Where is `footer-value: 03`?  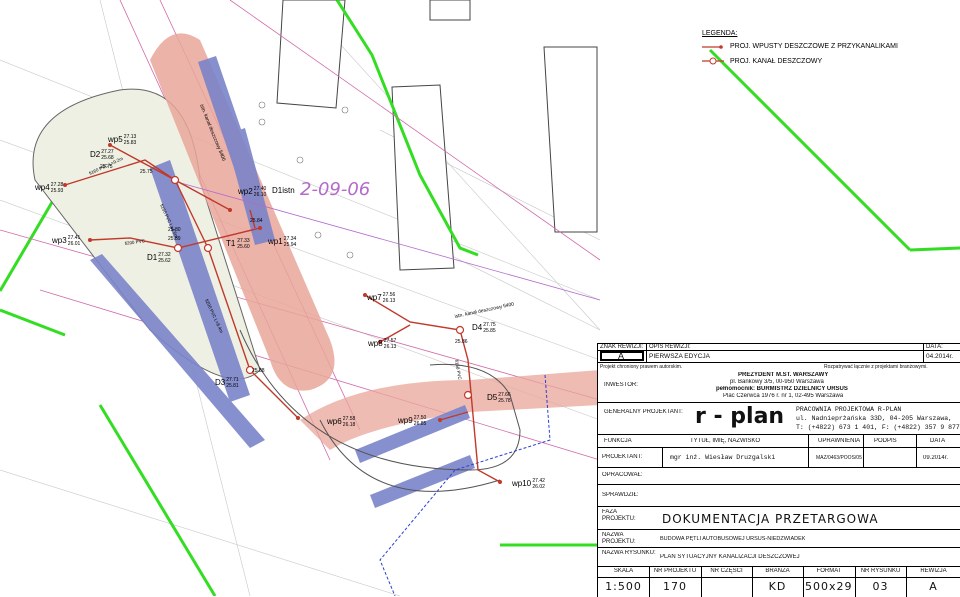
footer-value: 03 is located at coordinates (880, 586).